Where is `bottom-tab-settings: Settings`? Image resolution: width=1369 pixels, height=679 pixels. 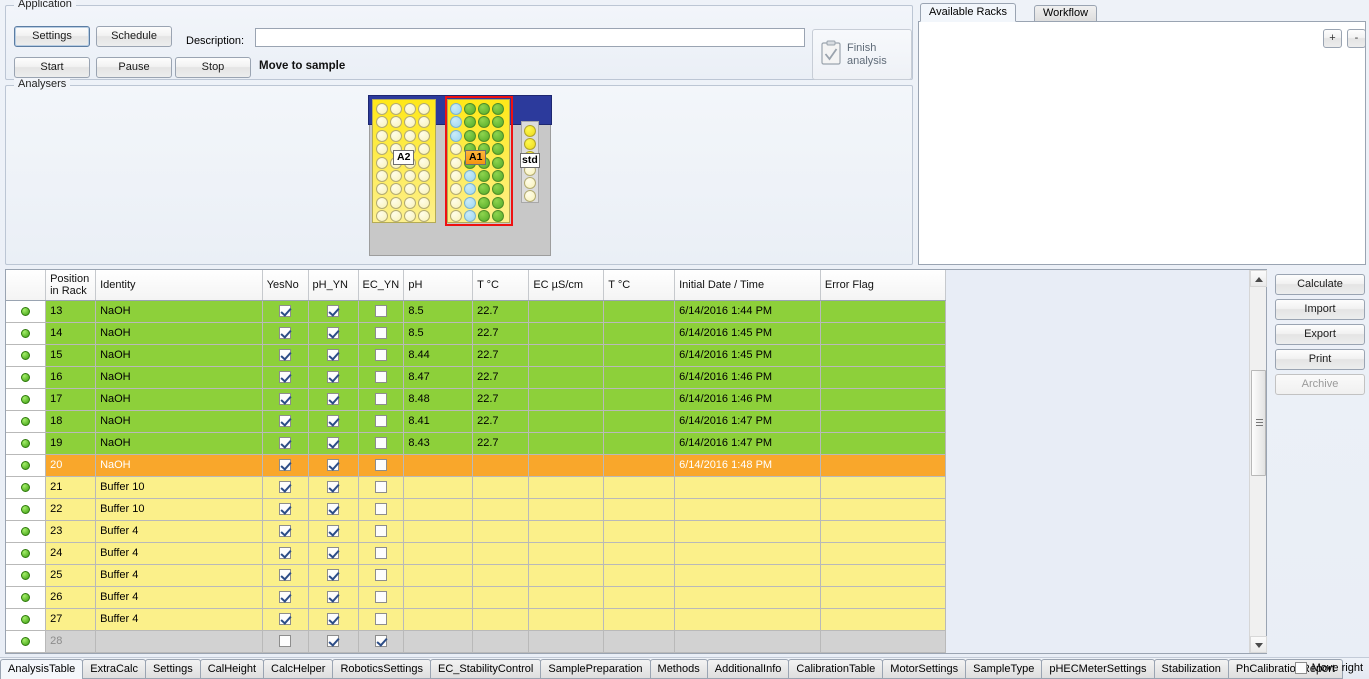 bottom-tab-settings: Settings is located at coordinates (172, 669).